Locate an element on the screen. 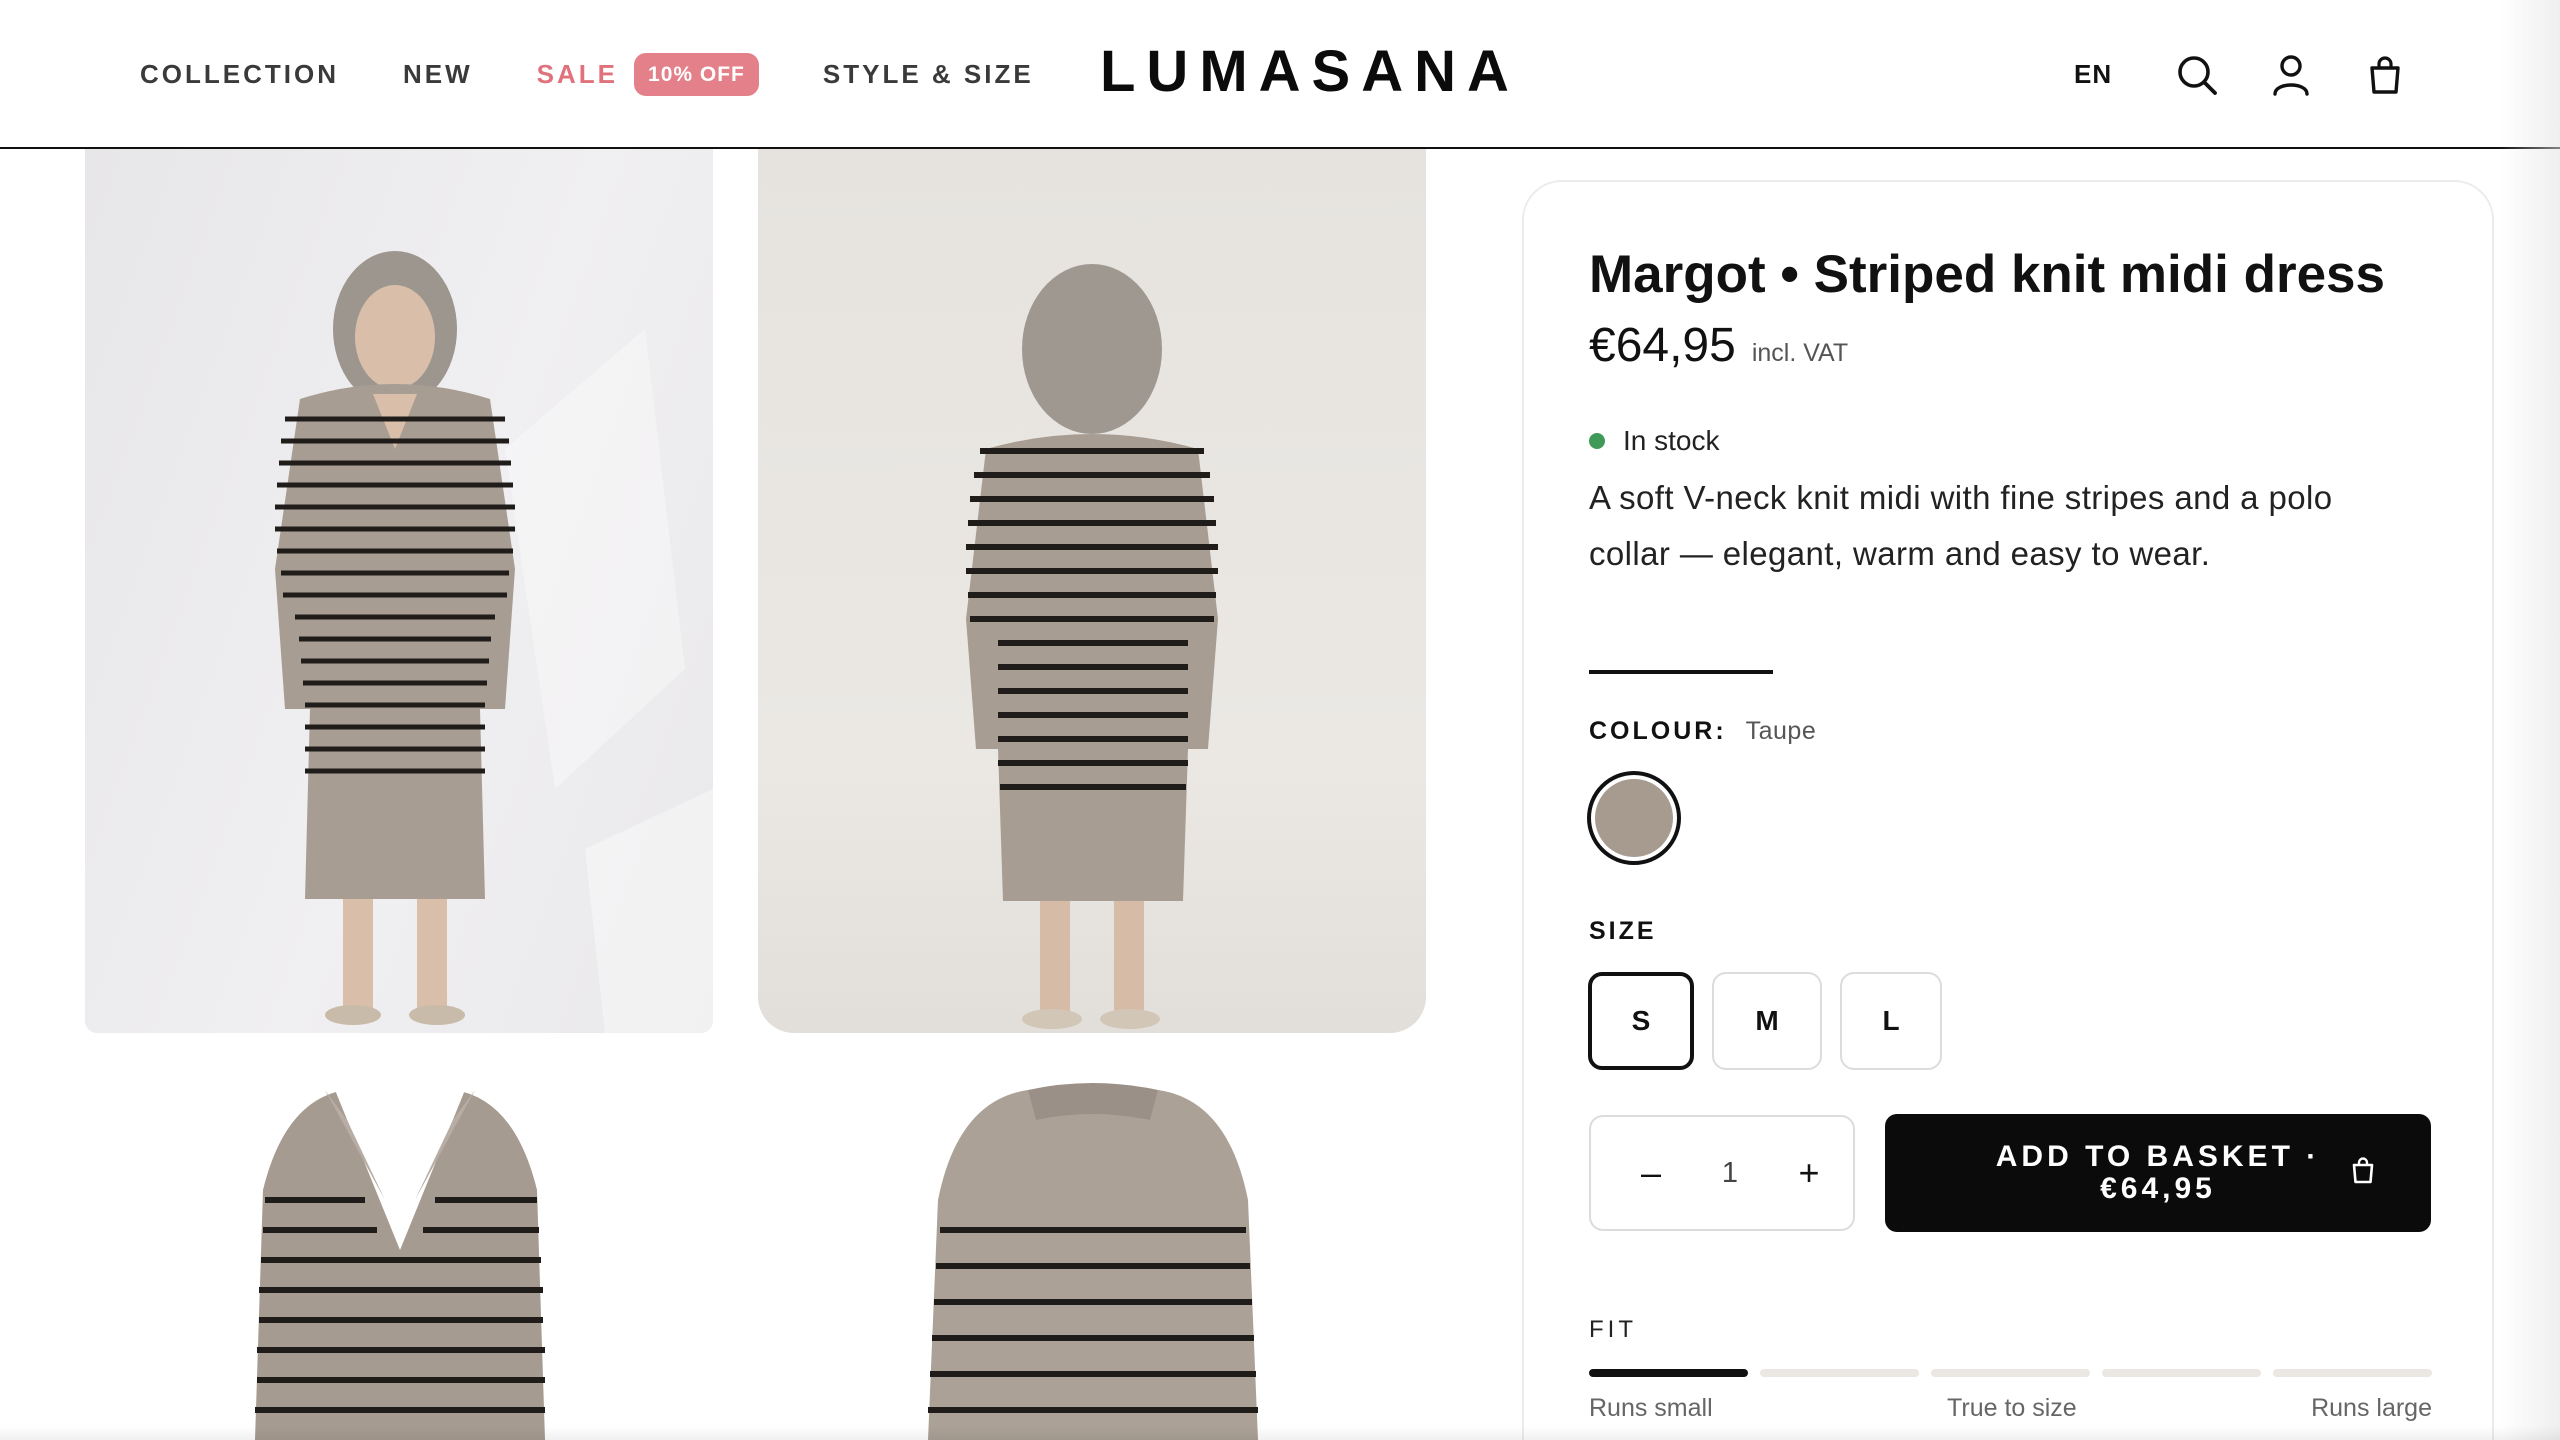  language-selector: EN is located at coordinates (2093, 74).